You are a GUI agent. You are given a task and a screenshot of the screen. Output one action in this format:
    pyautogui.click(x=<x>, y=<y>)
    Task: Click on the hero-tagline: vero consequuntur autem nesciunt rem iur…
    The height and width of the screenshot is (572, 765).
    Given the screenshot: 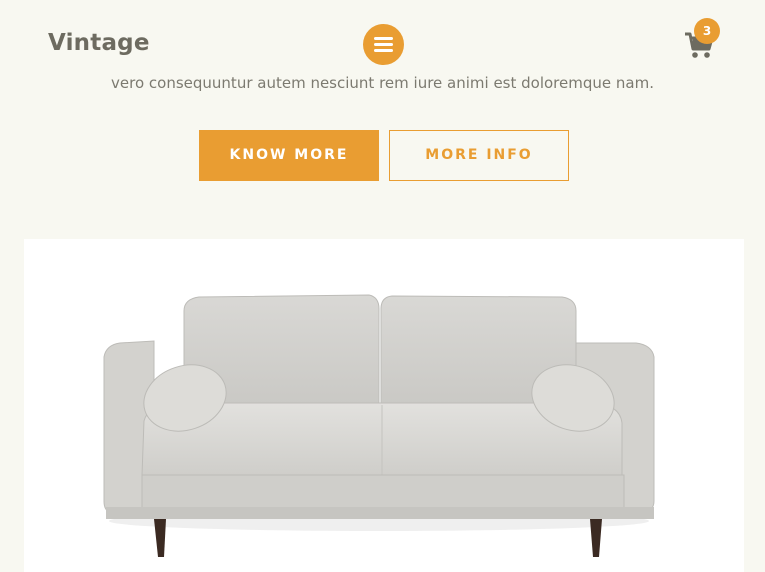 What is the action you would take?
    pyautogui.click(x=382, y=83)
    